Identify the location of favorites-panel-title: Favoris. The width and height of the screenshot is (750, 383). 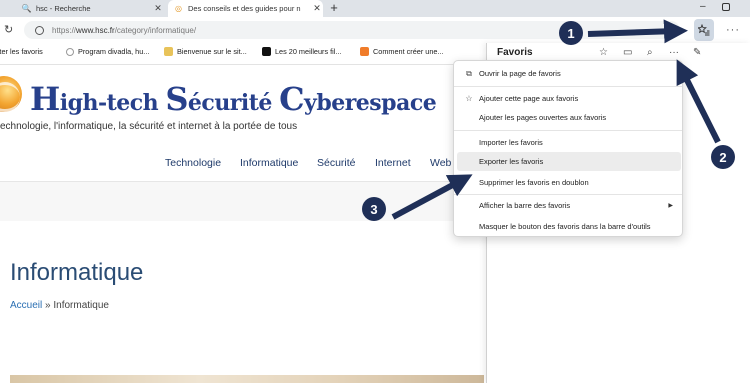
(515, 52).